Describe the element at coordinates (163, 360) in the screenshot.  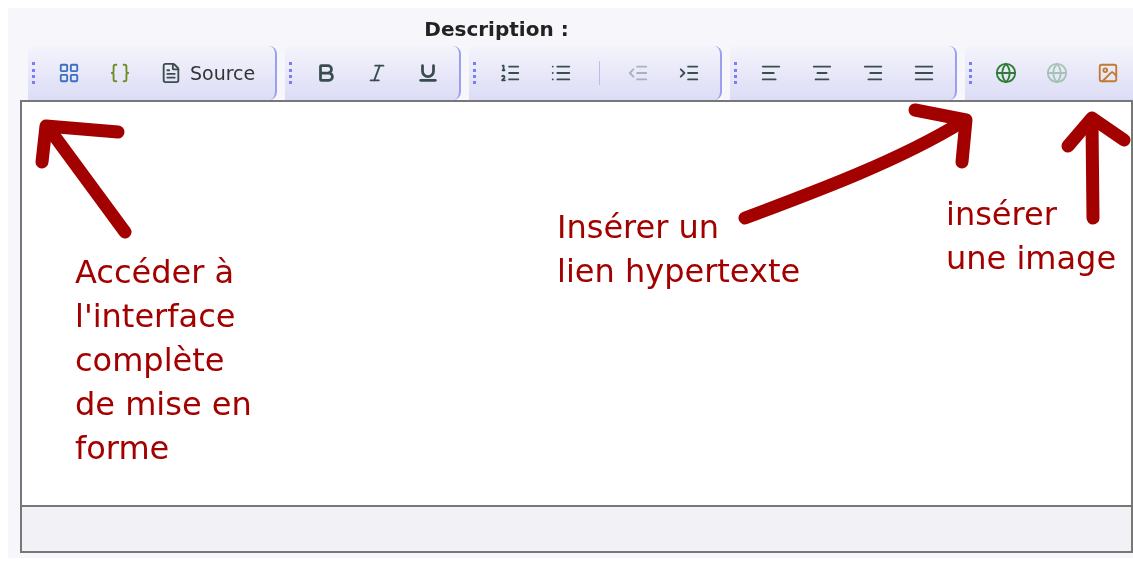
I see `annotation-text: Accéder à l'interface complète de mise en forme` at that location.